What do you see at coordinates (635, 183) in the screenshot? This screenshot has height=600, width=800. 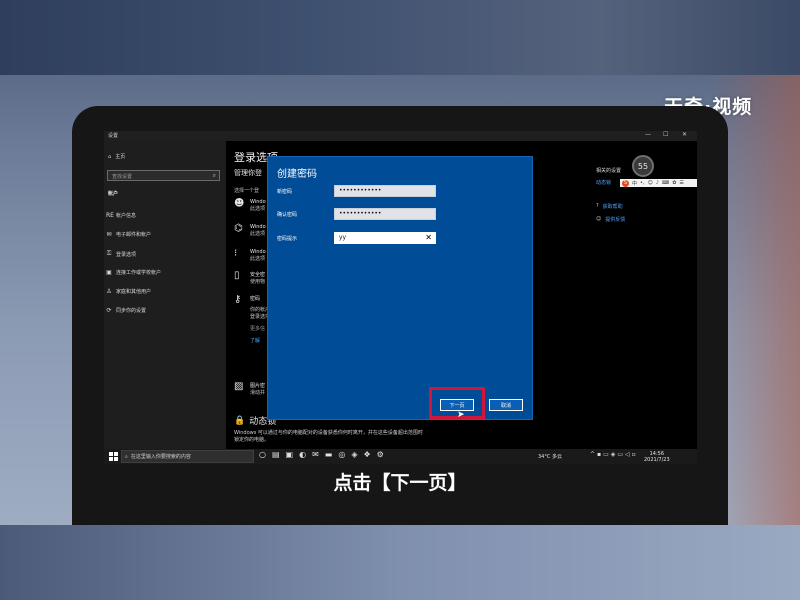 I see `ime-mode-icon: 中` at bounding box center [635, 183].